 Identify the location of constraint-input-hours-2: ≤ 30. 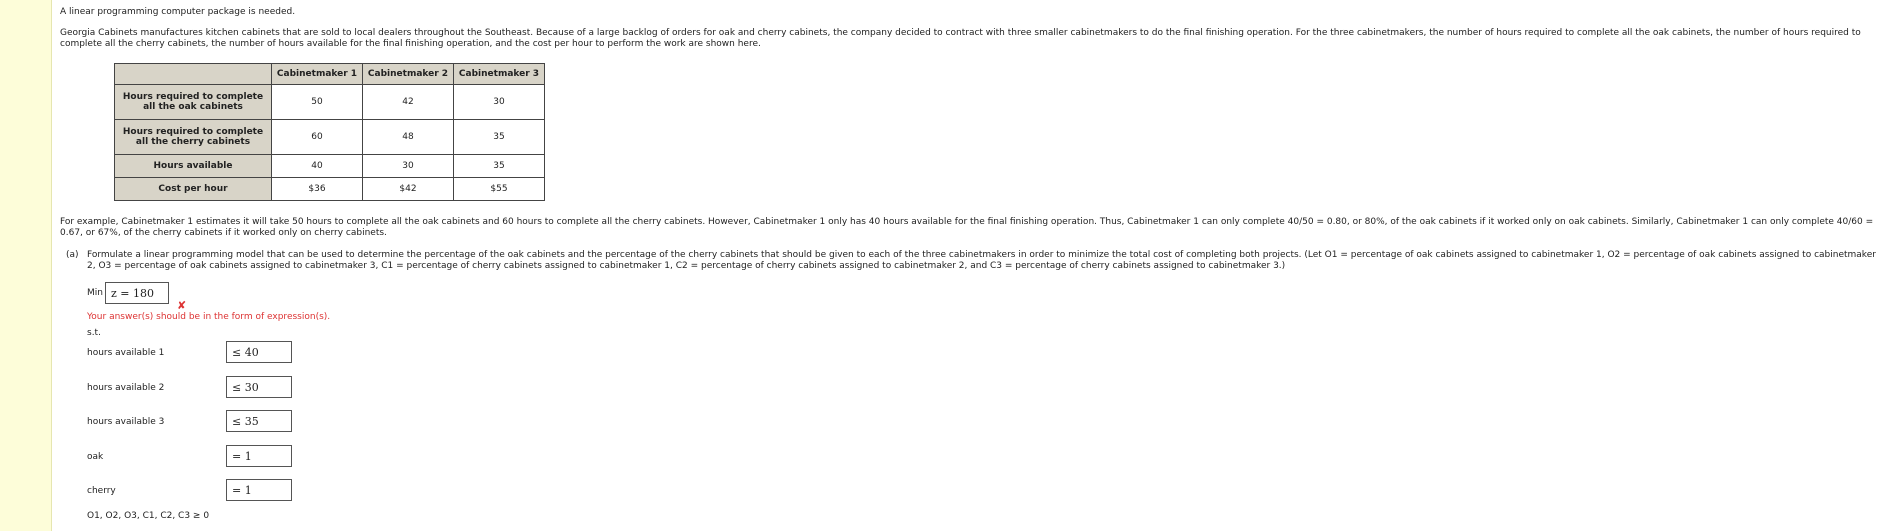
(259, 387).